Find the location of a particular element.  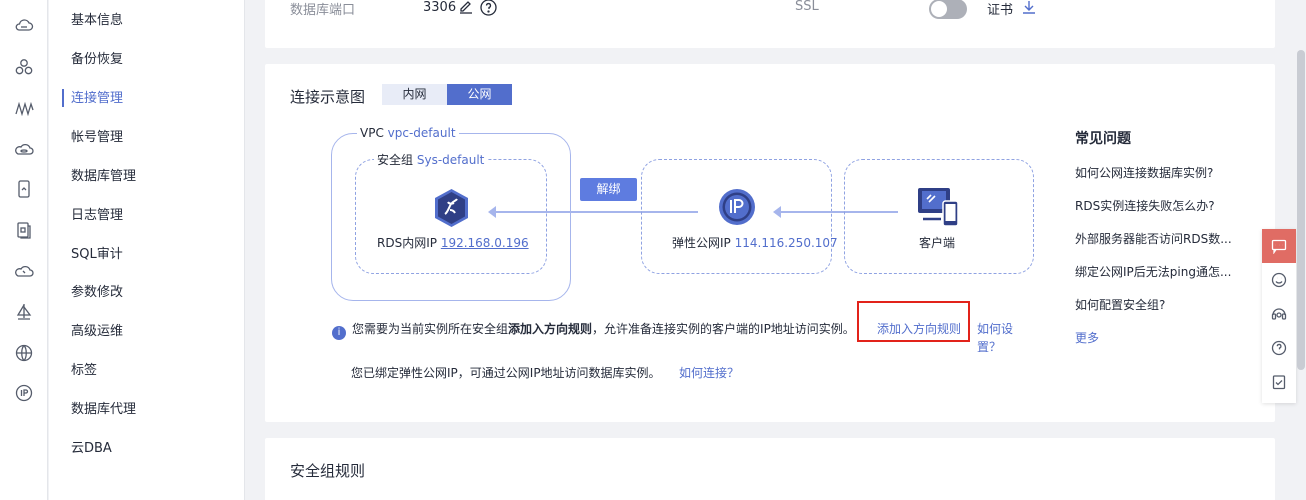

sidebar-item-logs: 日志管理 is located at coordinates (97, 216).